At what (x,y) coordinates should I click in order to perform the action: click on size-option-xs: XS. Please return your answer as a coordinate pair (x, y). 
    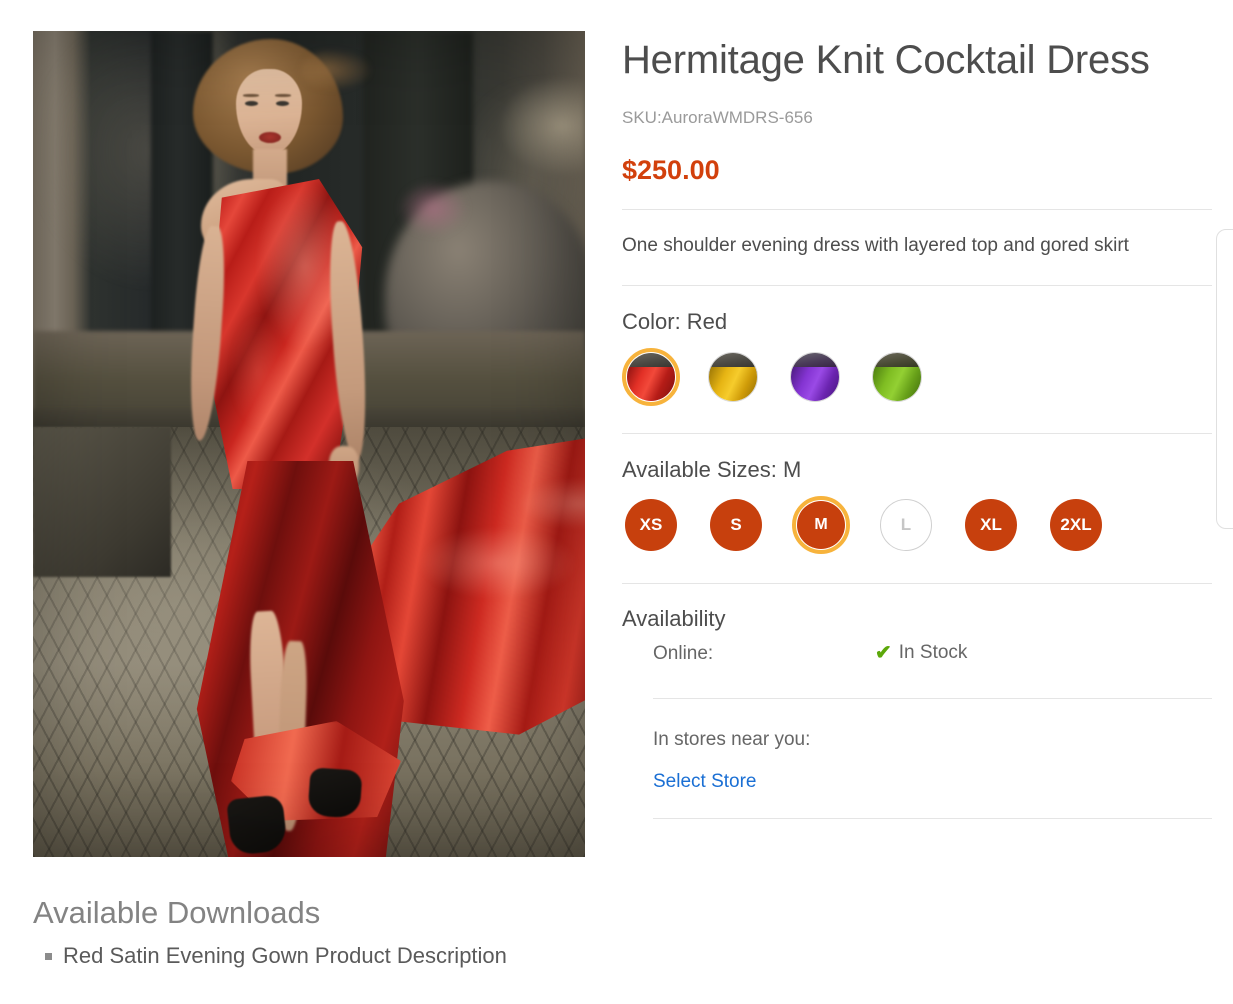
    Looking at the image, I should click on (651, 525).